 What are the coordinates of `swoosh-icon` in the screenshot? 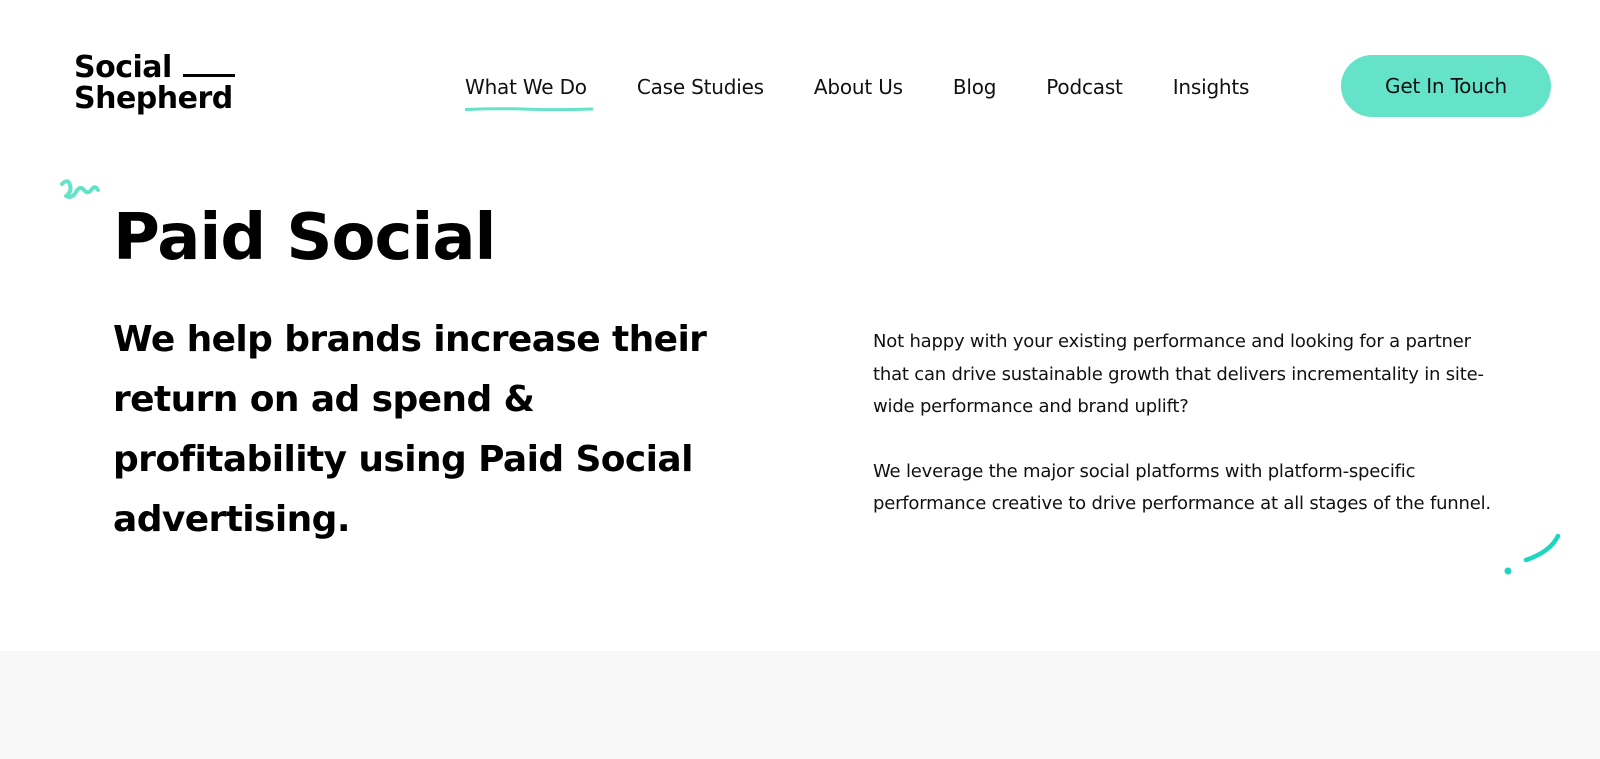 It's located at (1532, 554).